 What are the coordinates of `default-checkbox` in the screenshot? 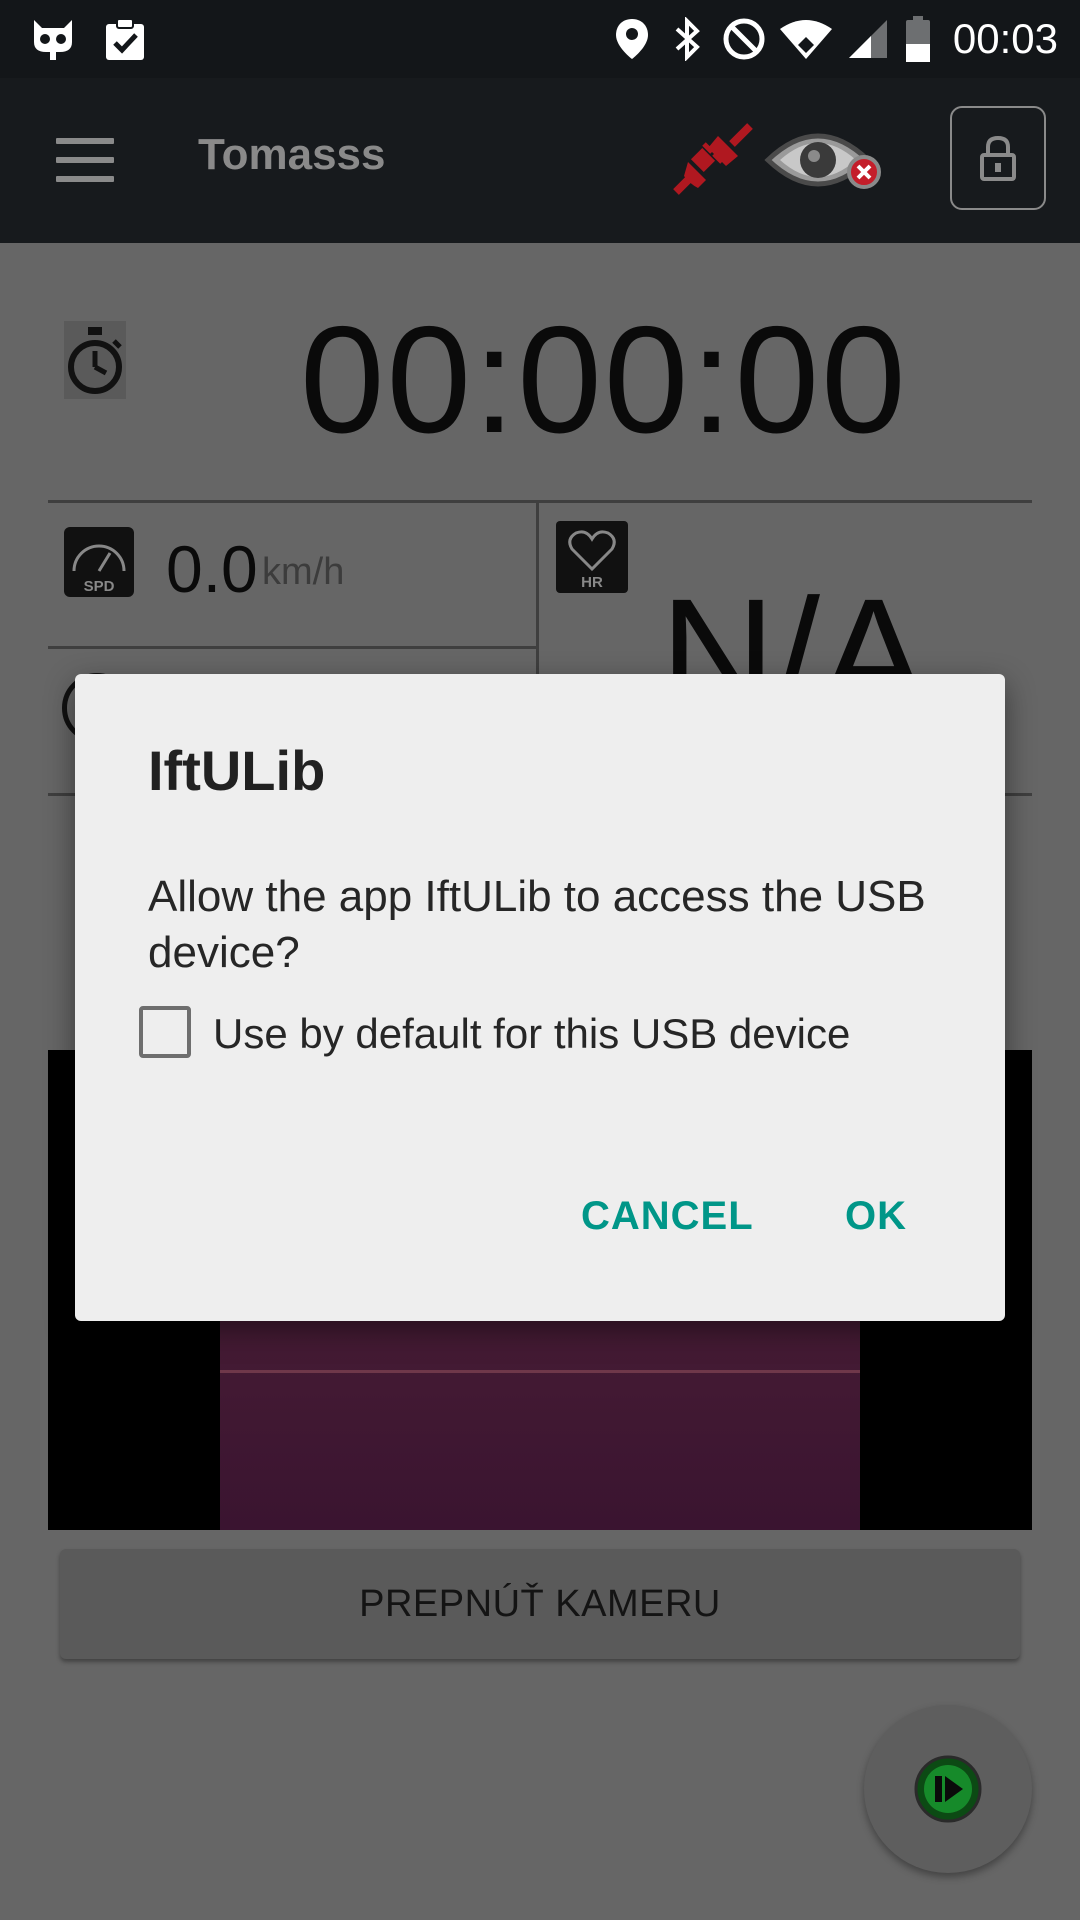 It's located at (165, 1032).